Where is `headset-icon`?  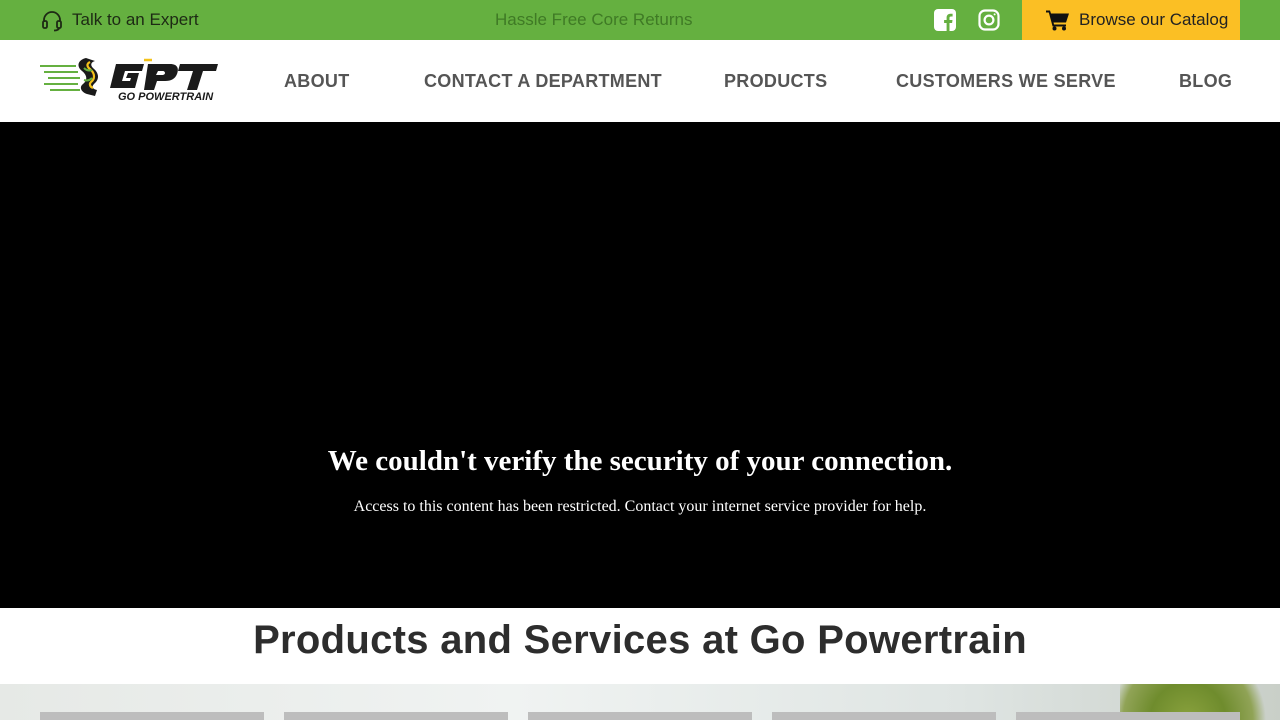
headset-icon is located at coordinates (52, 21).